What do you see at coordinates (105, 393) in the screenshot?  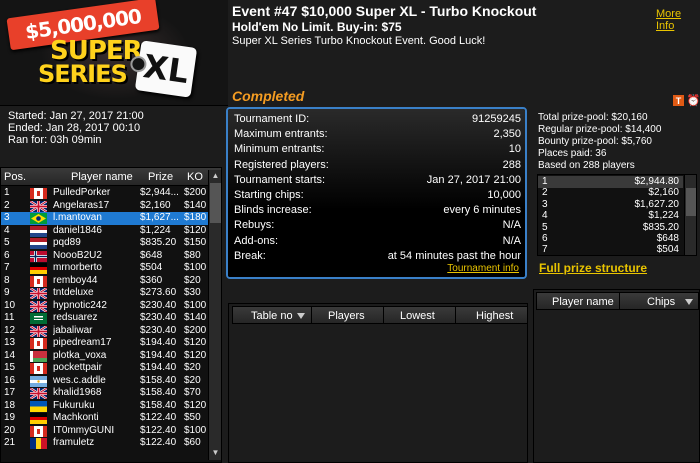 I see `table-row: 17 khalid1968 $158.40 $70` at bounding box center [105, 393].